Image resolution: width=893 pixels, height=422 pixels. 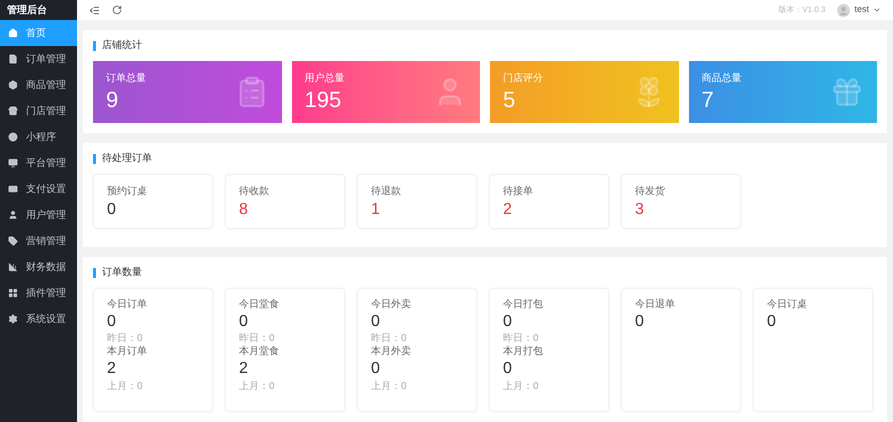 What do you see at coordinates (113, 100) in the screenshot?
I see `stat-value: 9` at bounding box center [113, 100].